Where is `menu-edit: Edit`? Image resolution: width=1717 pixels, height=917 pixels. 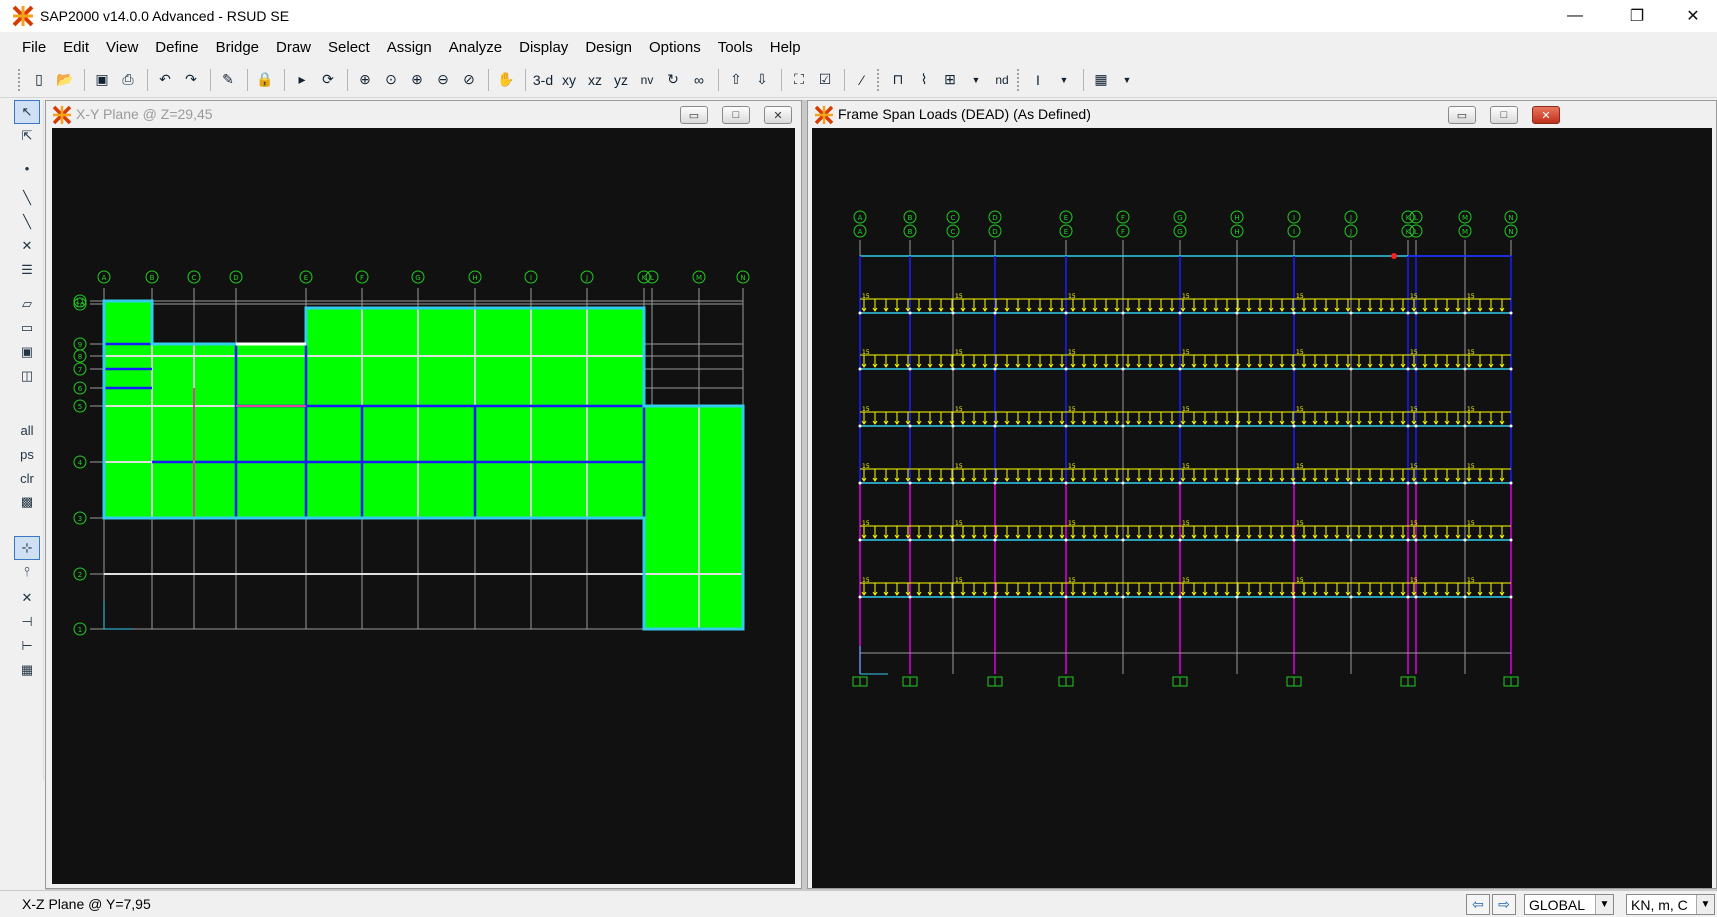
menu-edit: Edit is located at coordinates (76, 47).